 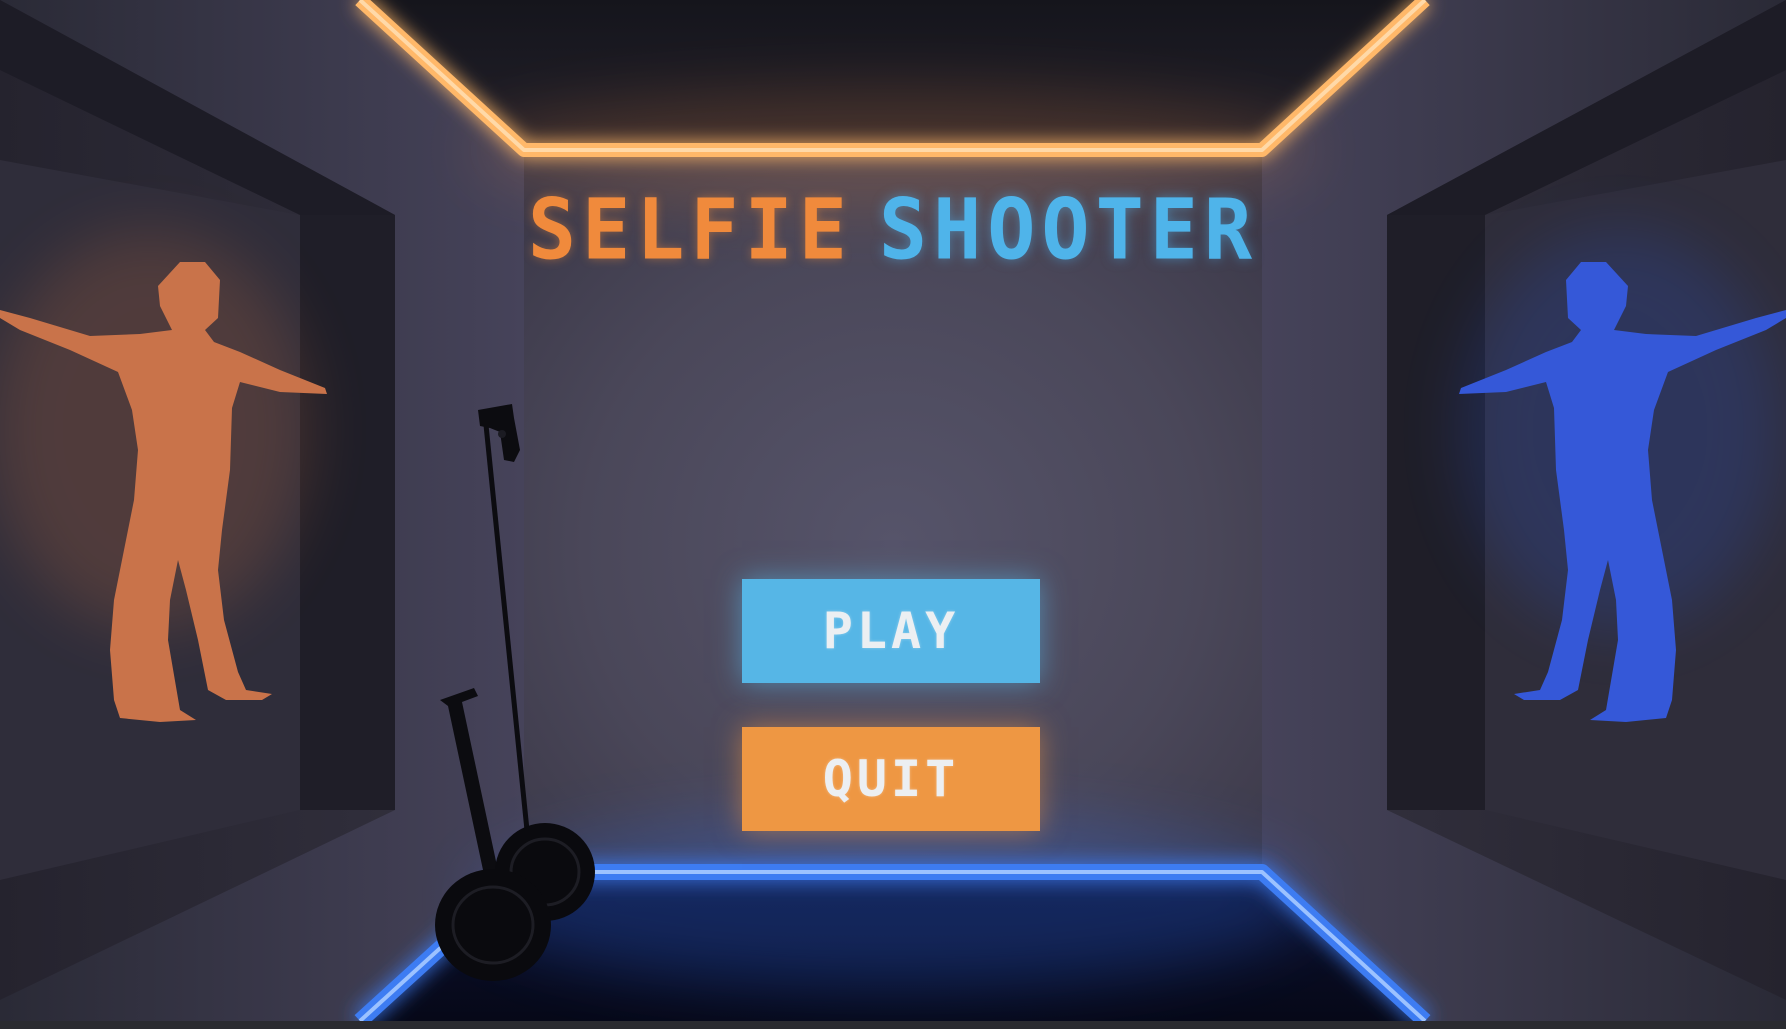 I want to click on game-title: SELFIE SHOOTER, so click(x=893, y=230).